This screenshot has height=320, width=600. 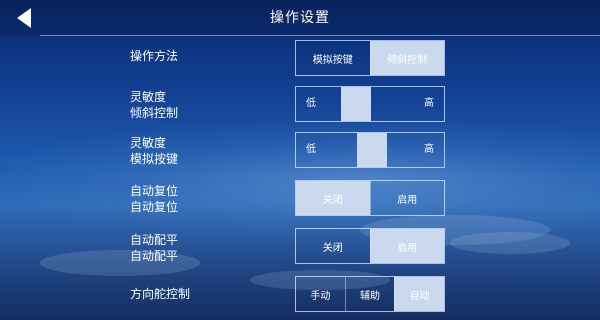 I want to click on auto-trim-label: 自动配平 自动配平, so click(x=200, y=248).